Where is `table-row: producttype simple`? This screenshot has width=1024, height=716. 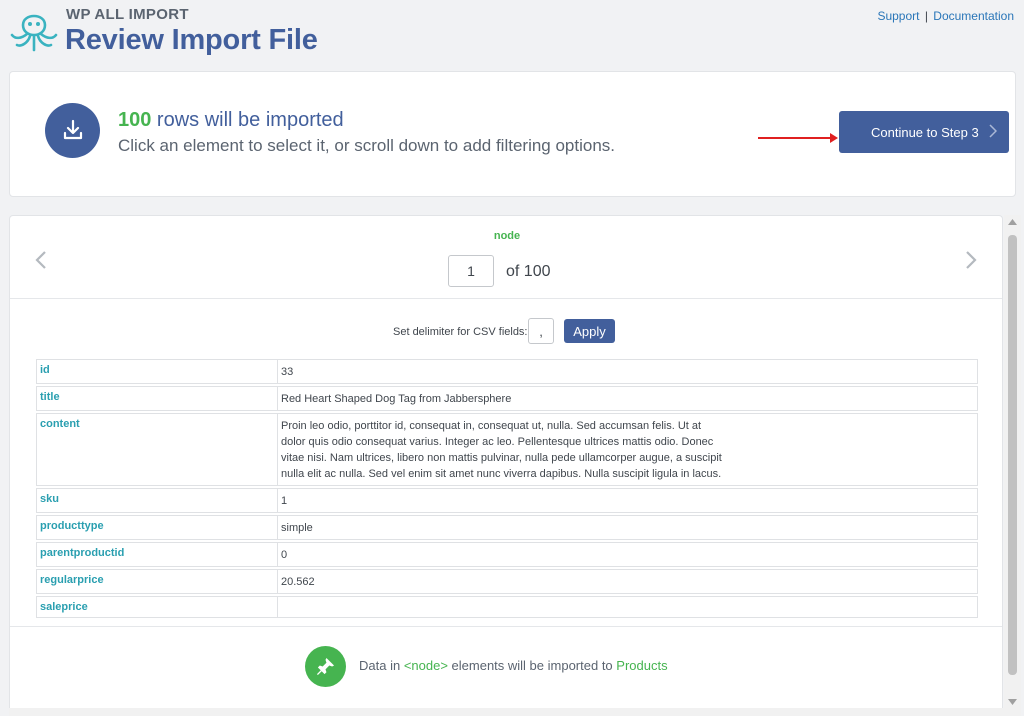
table-row: producttype simple is located at coordinates (507, 527).